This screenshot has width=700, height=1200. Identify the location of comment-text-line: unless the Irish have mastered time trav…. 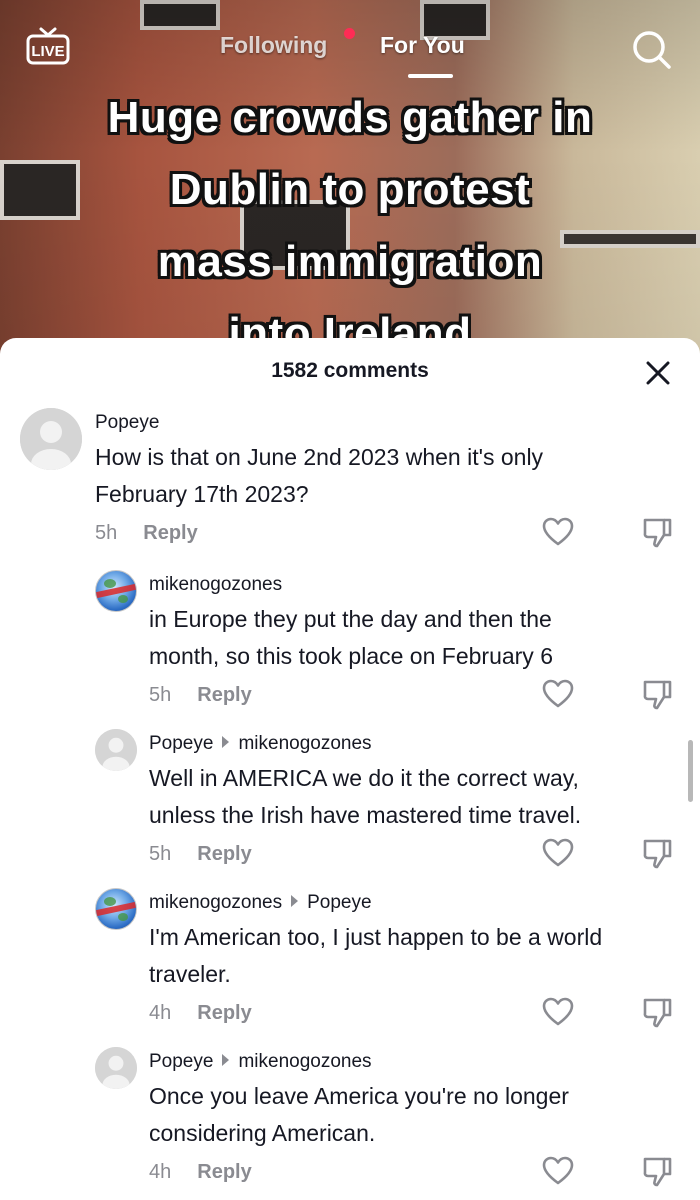
(365, 815).